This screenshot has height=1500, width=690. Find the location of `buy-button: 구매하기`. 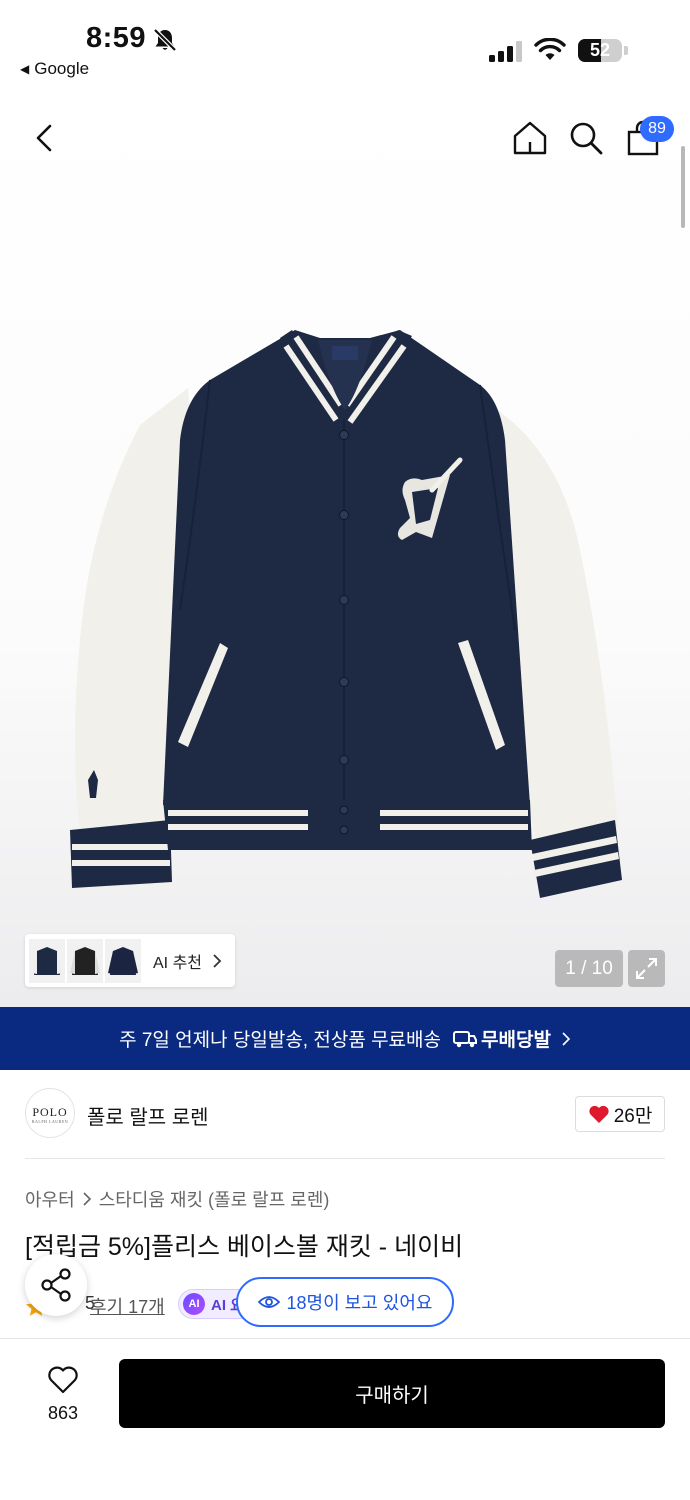

buy-button: 구매하기 is located at coordinates (392, 1393).